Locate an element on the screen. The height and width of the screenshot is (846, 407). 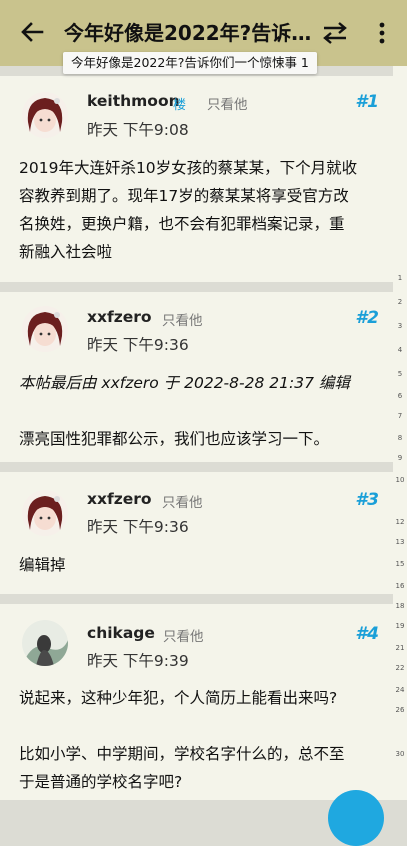
page-tick: 22 is located at coordinates (400, 668).